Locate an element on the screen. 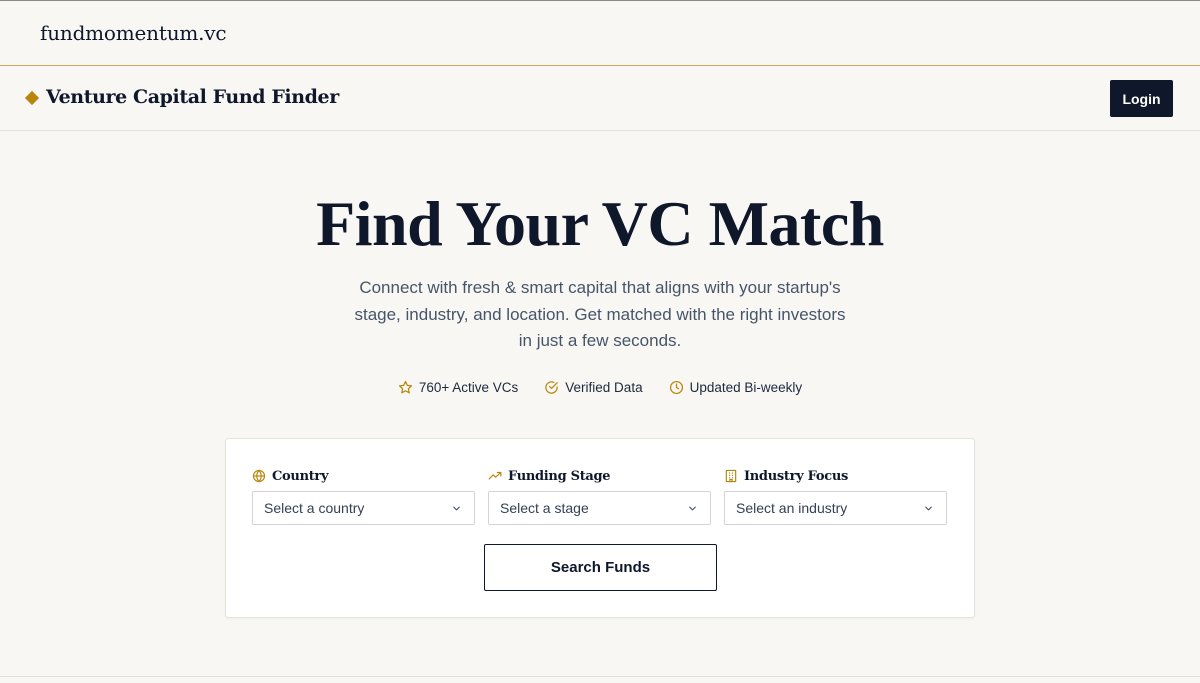  country-field: Country Select a country is located at coordinates (363, 496).